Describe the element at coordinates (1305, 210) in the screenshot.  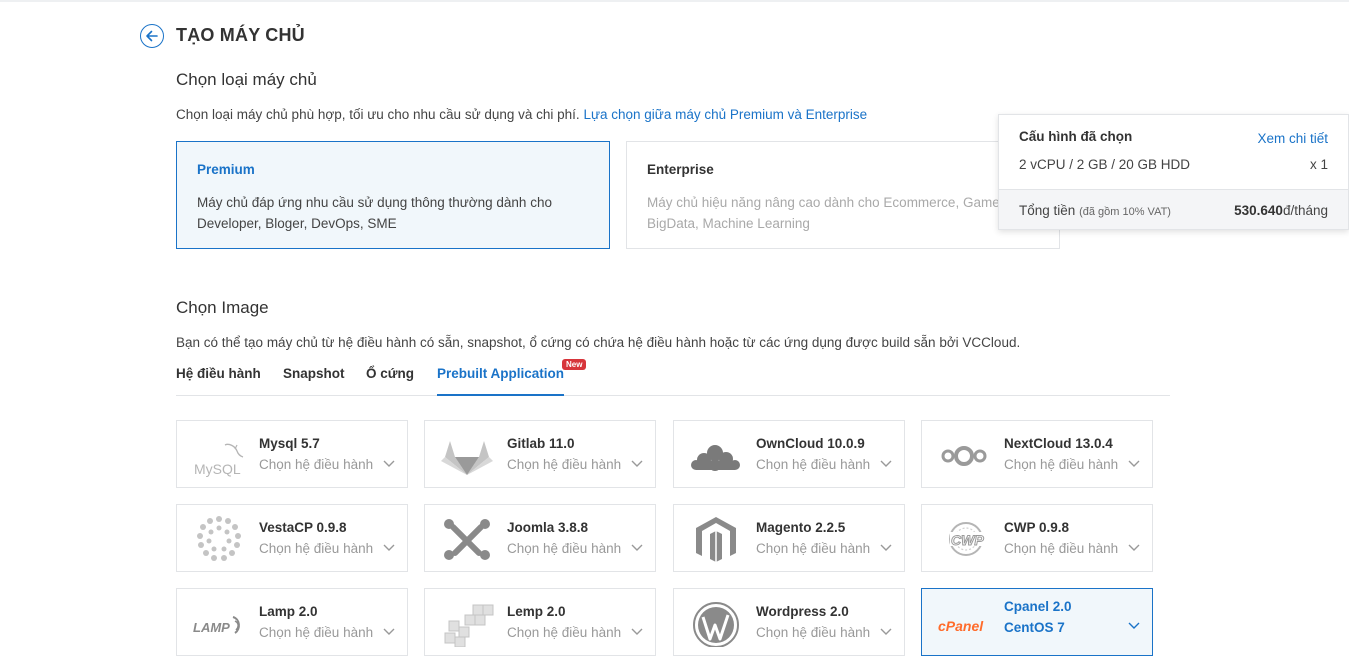
I see `total-price-unit: đ/tháng` at that location.